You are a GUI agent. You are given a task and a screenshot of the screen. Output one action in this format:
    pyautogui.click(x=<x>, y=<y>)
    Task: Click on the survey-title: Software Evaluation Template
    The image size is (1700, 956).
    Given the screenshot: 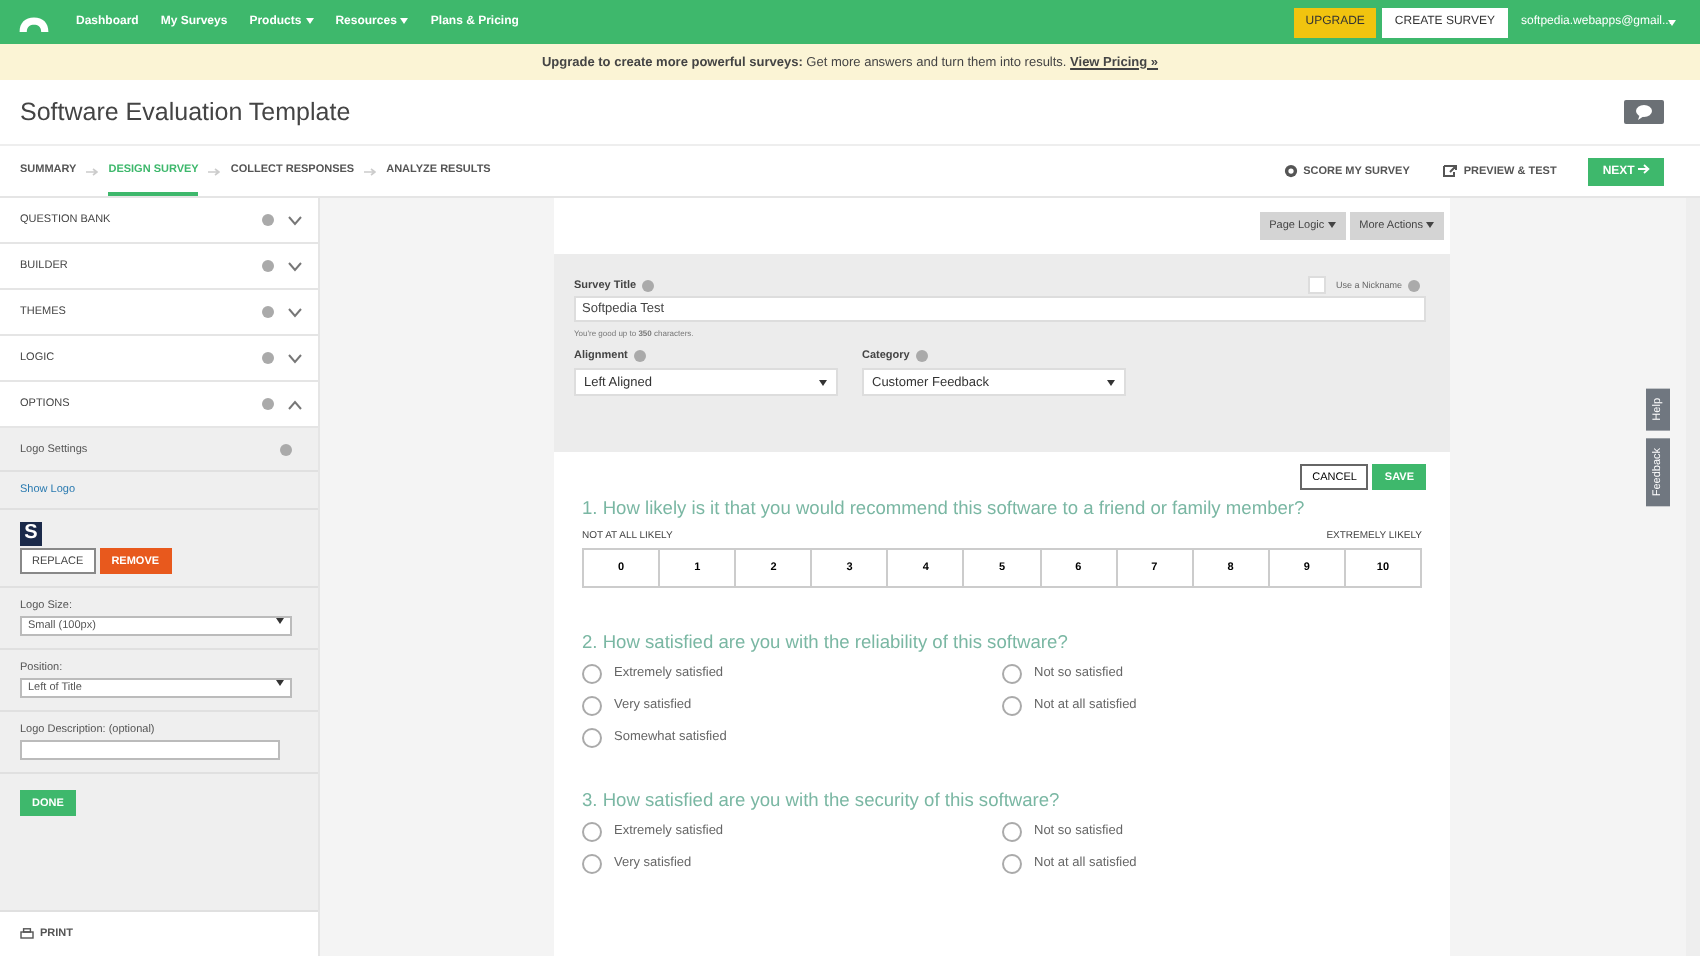 What is the action you would take?
    pyautogui.click(x=185, y=112)
    